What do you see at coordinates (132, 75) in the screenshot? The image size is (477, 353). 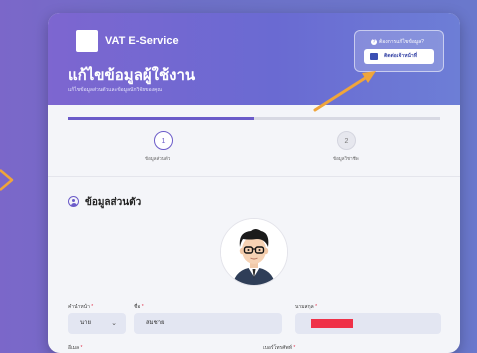 I see `page-title: แก้ไขข้อมูลผู้ใช้งาน` at bounding box center [132, 75].